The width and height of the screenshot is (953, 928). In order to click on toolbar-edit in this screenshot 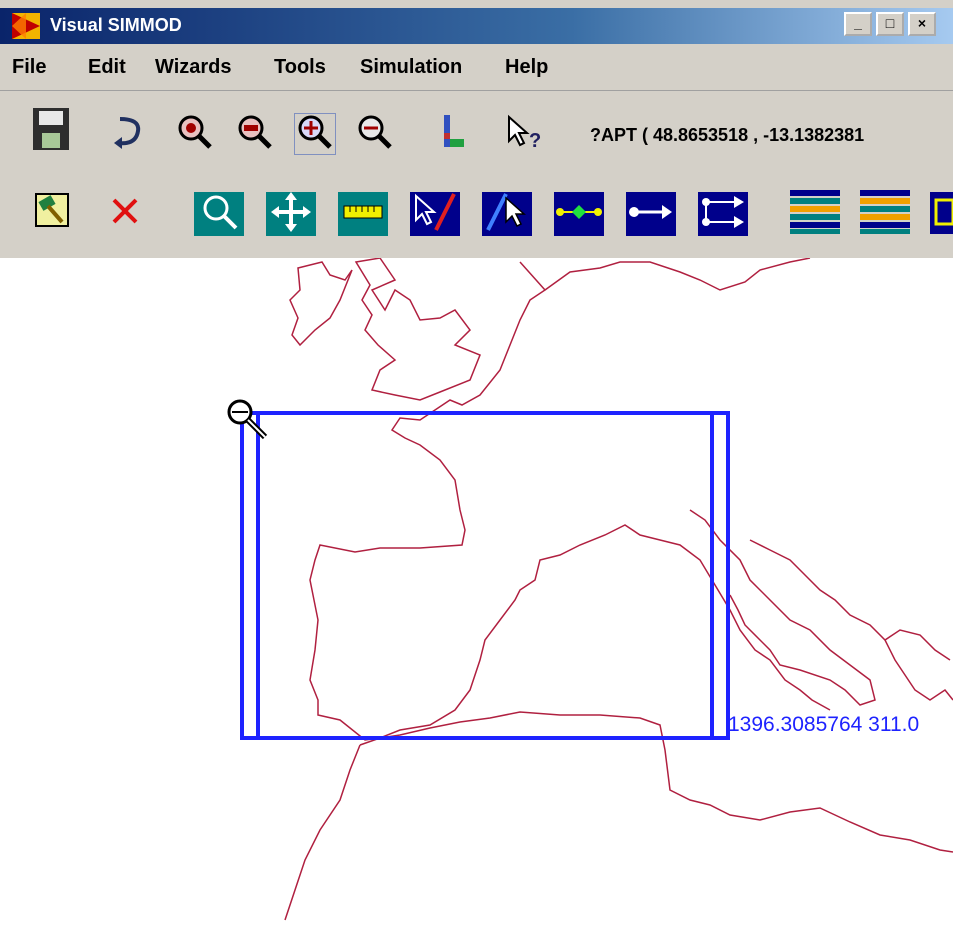, I will do `click(476, 214)`.